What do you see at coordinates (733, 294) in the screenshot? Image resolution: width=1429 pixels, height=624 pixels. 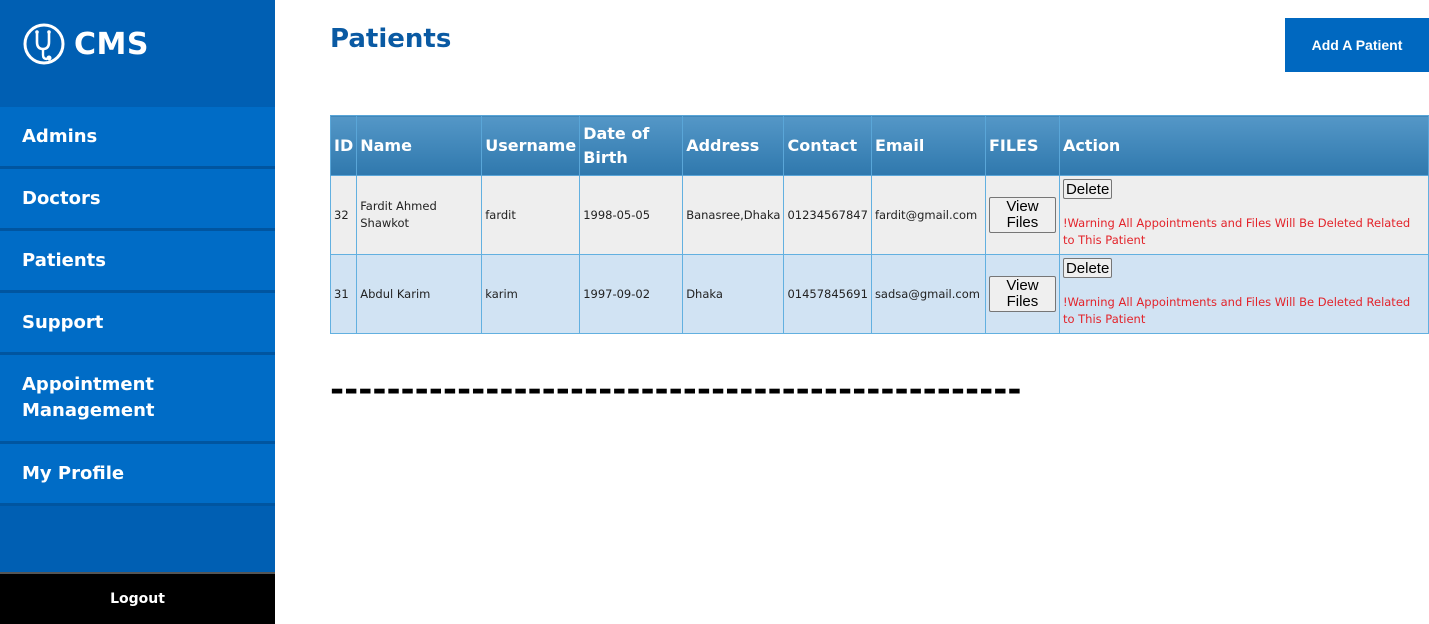 I see `cell-address: Dhaka` at bounding box center [733, 294].